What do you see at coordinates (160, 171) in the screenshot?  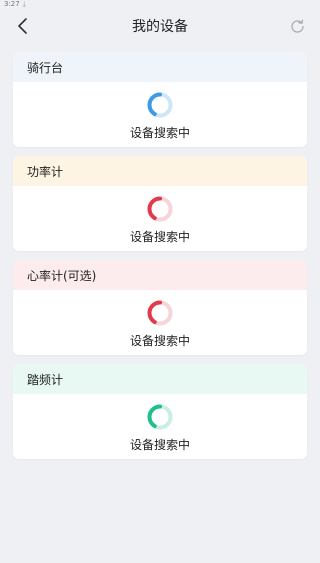 I see `device-card-header: 功率计` at bounding box center [160, 171].